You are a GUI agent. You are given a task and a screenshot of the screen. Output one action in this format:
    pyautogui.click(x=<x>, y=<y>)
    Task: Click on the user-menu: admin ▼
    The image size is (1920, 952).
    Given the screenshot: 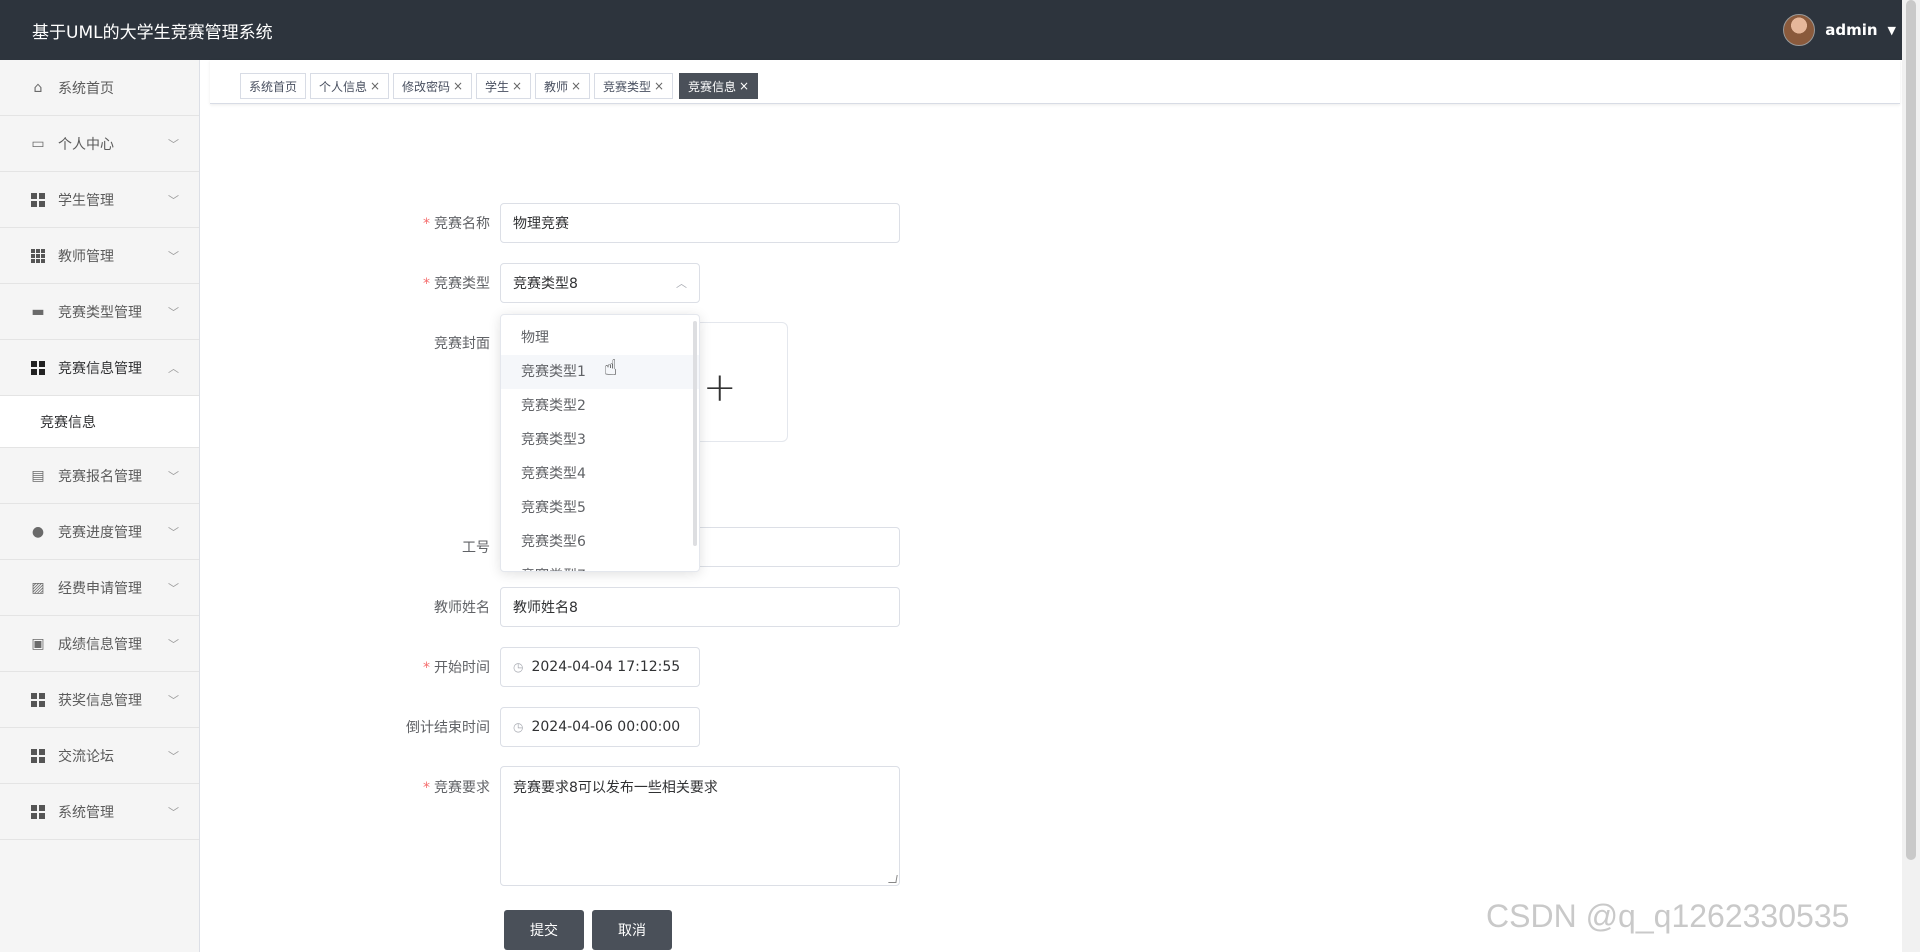 What is the action you would take?
    pyautogui.click(x=1839, y=30)
    